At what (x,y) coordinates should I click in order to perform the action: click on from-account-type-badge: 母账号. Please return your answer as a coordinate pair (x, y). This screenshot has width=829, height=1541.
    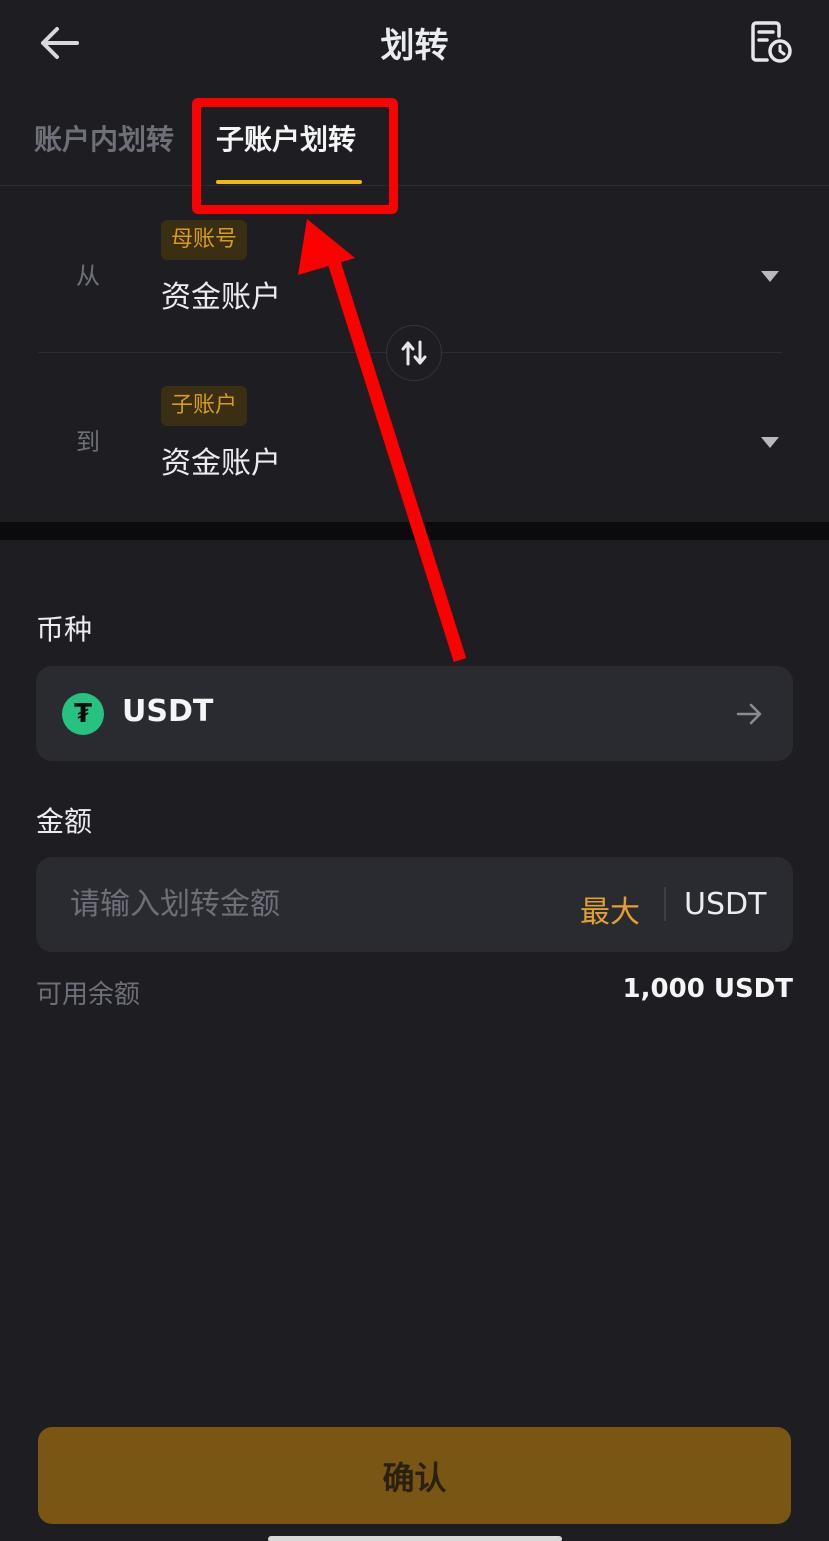
    Looking at the image, I should click on (204, 240).